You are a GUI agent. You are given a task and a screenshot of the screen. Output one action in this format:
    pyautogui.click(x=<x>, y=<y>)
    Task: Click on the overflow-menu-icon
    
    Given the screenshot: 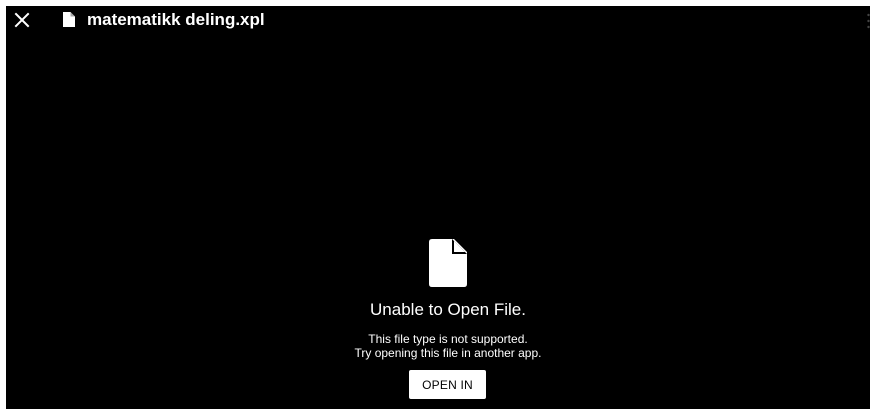 What is the action you would take?
    pyautogui.click(x=868, y=21)
    